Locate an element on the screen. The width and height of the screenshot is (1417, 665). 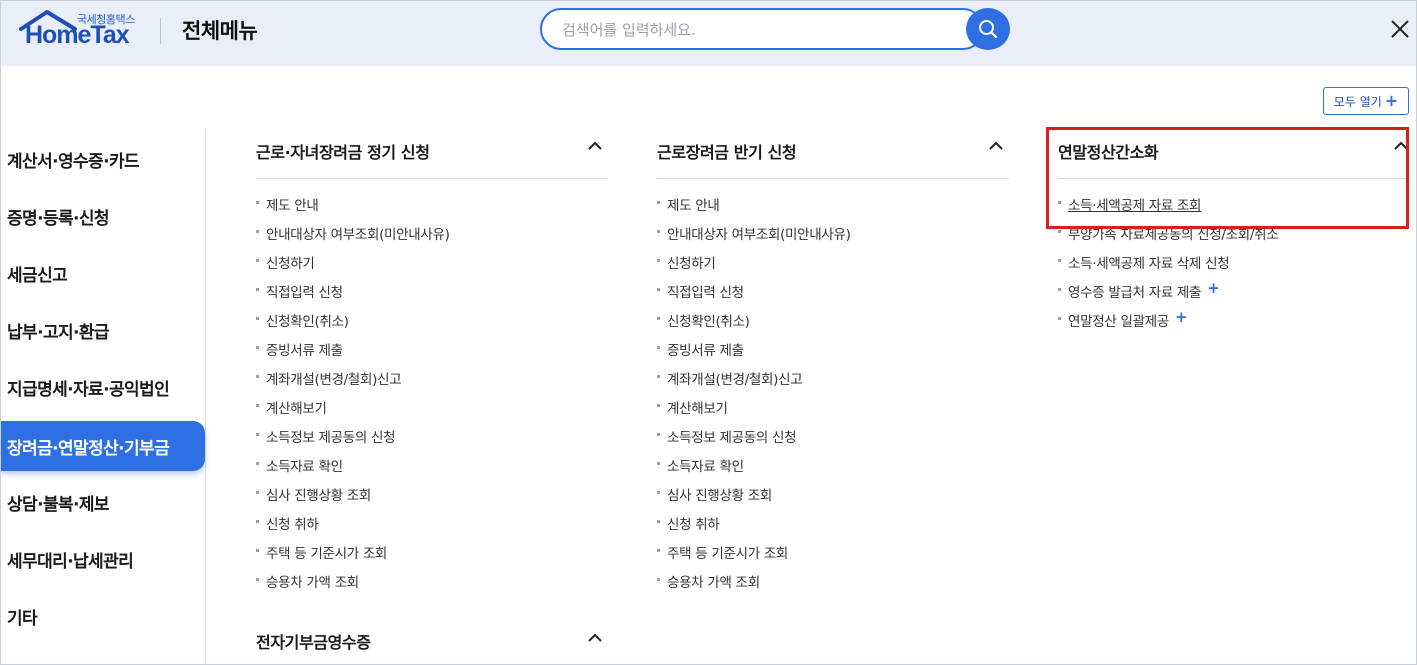
section-title: 근로장려금 반기 신청 is located at coordinates (727, 152).